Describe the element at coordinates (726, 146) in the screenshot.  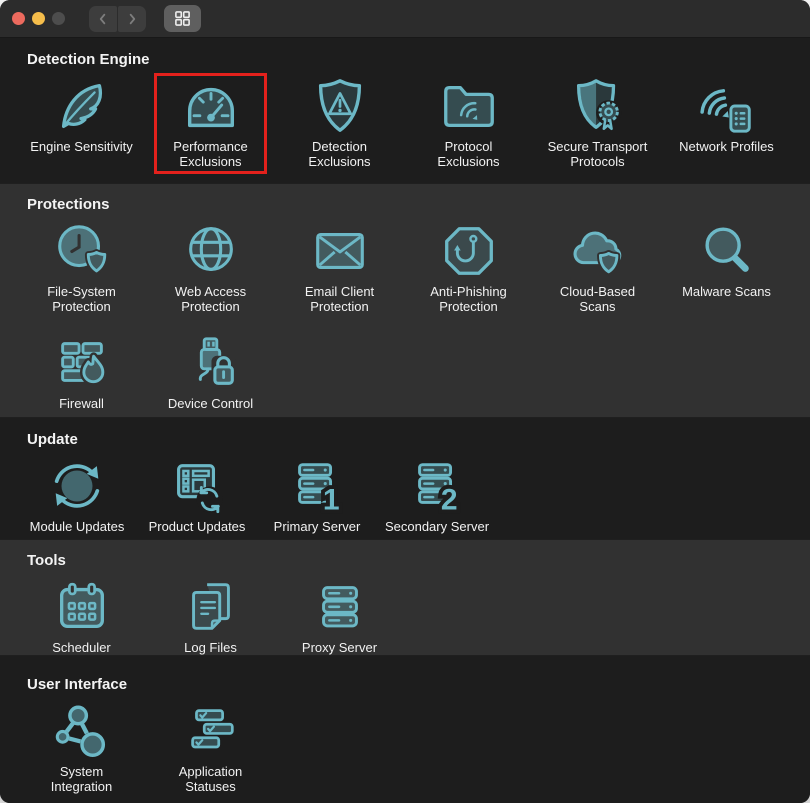
I see `tile-label: Network Profiles` at that location.